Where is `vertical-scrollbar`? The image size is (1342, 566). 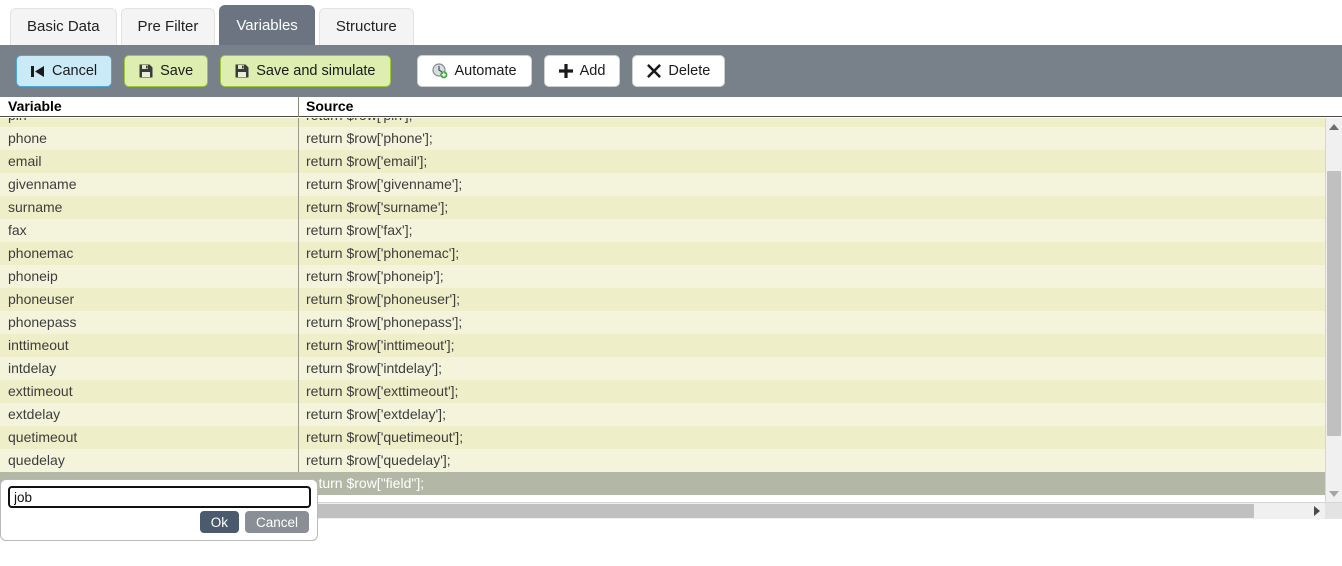 vertical-scrollbar is located at coordinates (1333, 310).